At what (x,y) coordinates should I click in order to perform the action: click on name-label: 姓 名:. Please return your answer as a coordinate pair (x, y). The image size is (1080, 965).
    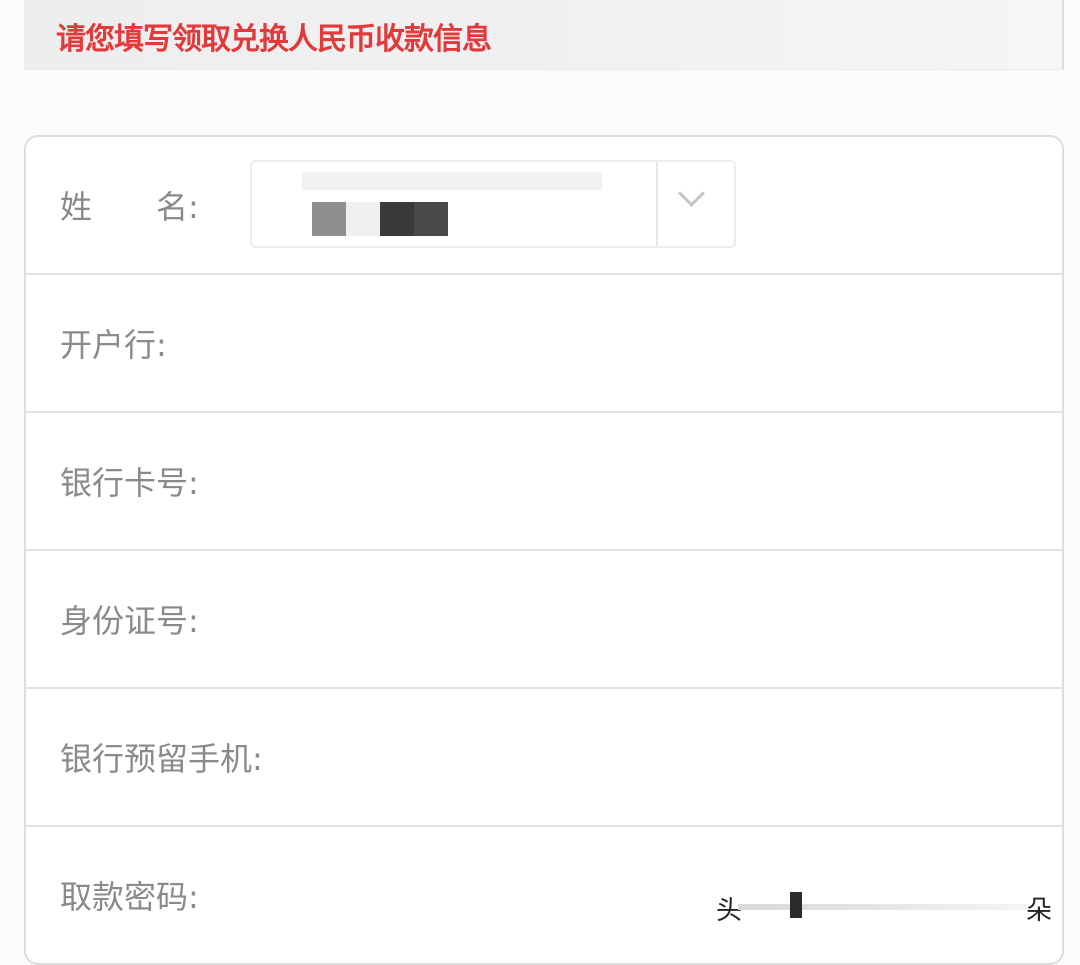
    Looking at the image, I should click on (129, 207).